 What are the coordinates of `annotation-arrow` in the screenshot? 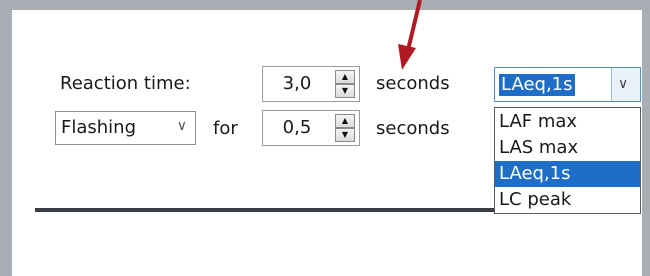 It's located at (410, 35).